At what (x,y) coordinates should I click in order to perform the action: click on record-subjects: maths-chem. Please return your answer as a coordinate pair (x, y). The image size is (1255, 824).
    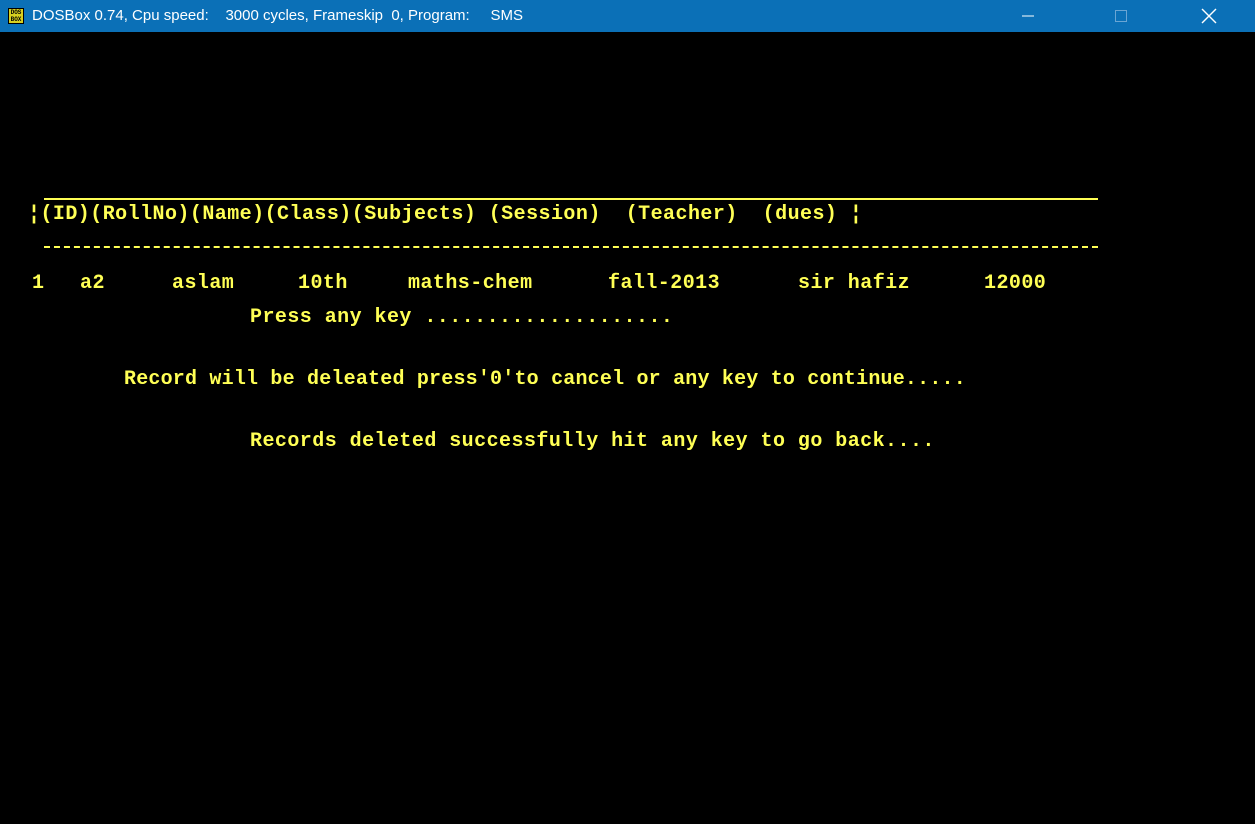
    Looking at the image, I should click on (470, 283).